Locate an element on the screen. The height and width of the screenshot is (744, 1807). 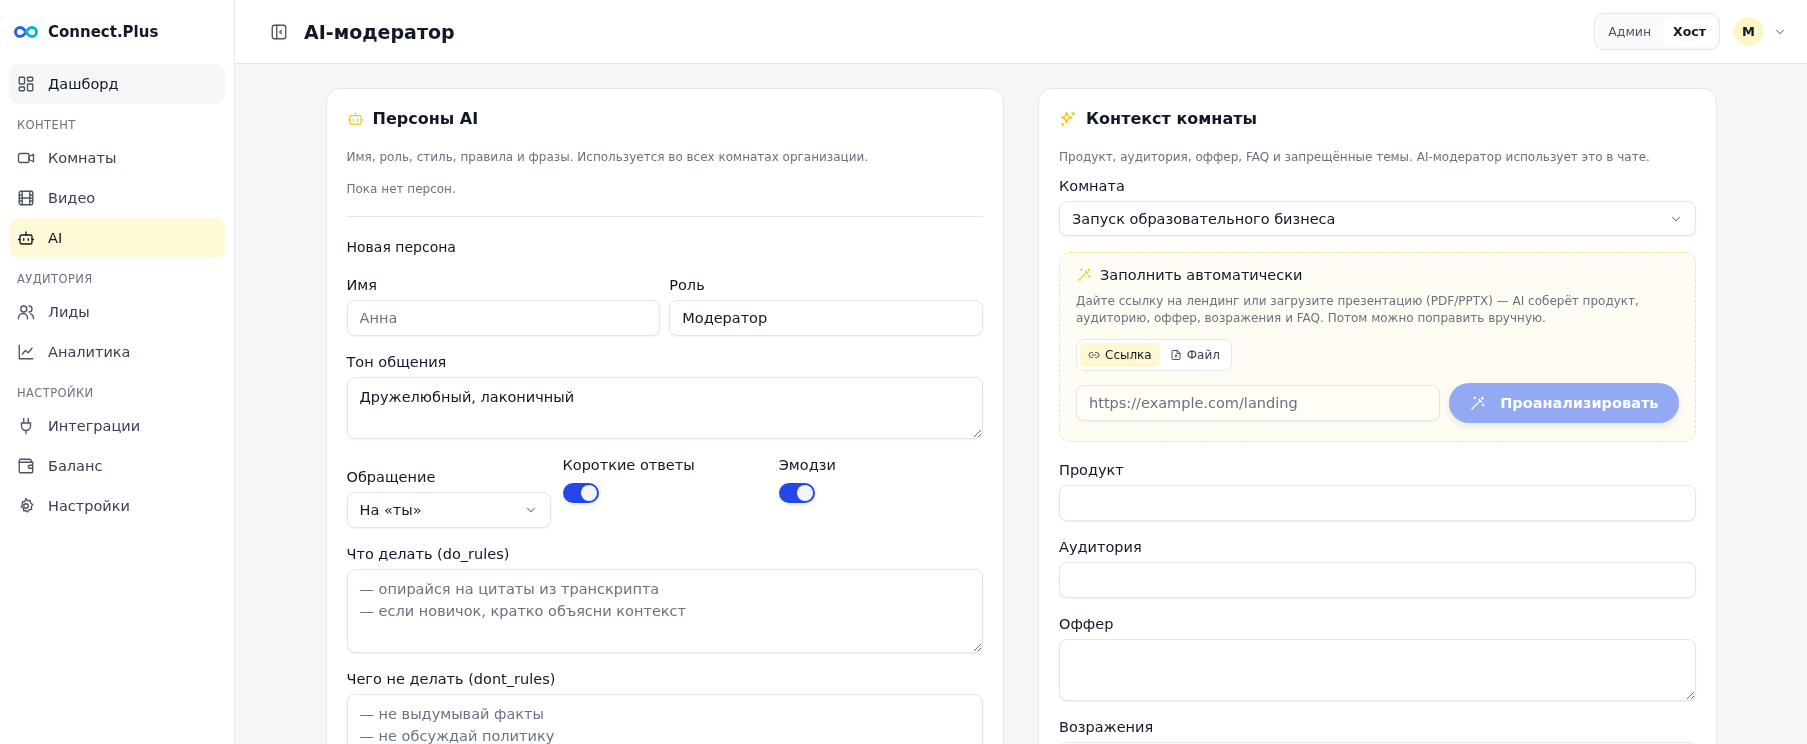
sidebar-item: Интеграции is located at coordinates (117, 426).